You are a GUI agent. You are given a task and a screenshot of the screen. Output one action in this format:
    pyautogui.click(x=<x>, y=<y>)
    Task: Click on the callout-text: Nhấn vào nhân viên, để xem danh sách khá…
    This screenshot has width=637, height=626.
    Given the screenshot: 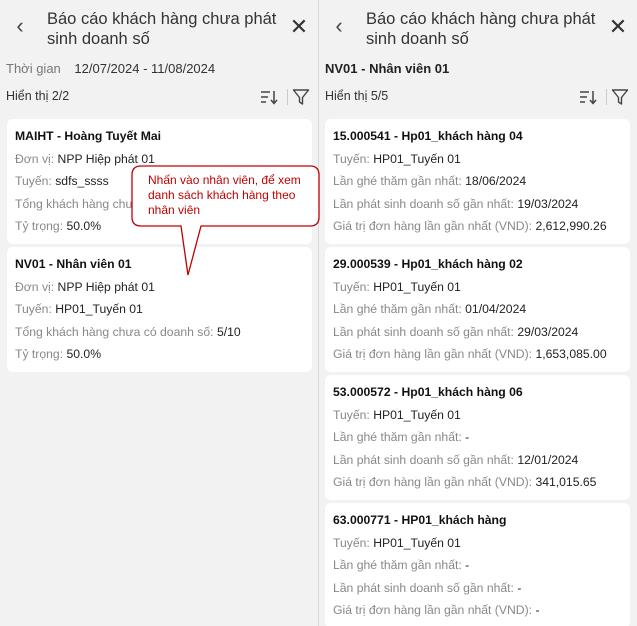 What is the action you would take?
    pyautogui.click(x=224, y=195)
    